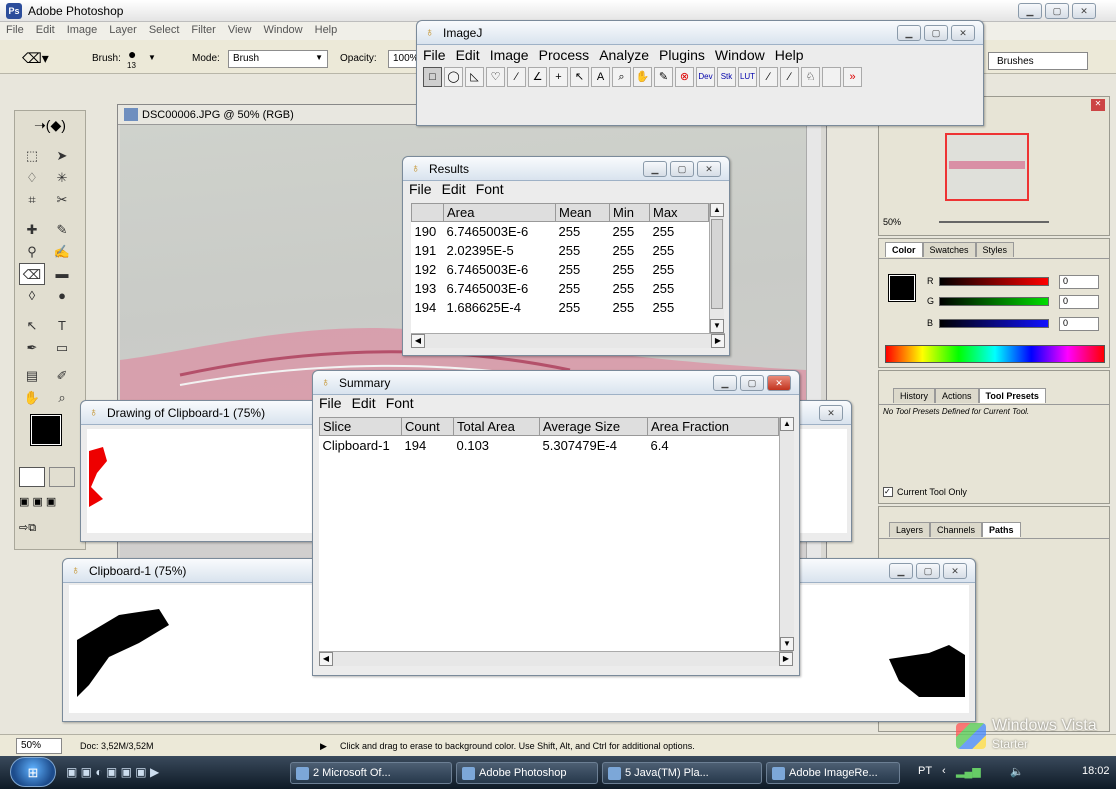 The width and height of the screenshot is (1116, 789). Describe the element at coordinates (32, 477) in the screenshot. I see `standard-mode-icon` at that location.